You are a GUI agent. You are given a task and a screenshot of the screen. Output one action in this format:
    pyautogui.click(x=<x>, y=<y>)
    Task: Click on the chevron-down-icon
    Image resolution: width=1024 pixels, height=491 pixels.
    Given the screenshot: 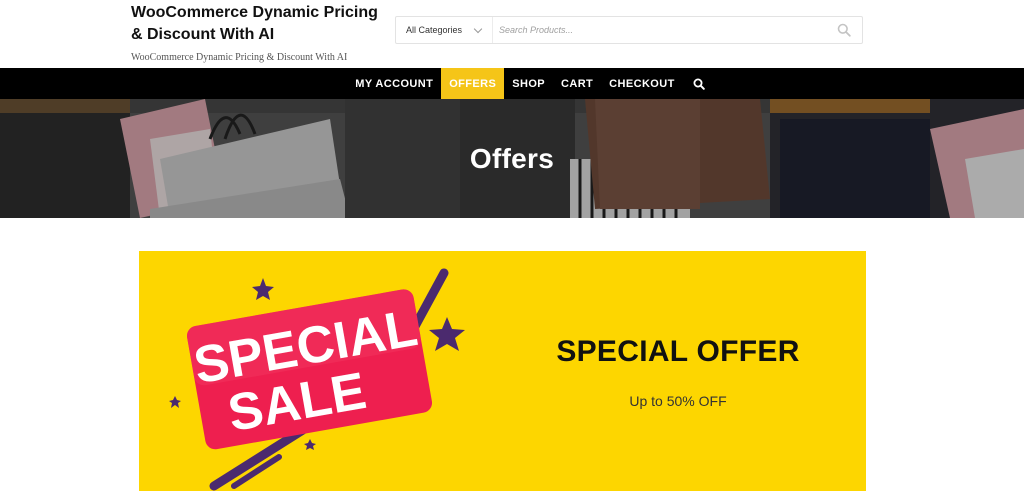 What is the action you would take?
    pyautogui.click(x=478, y=29)
    